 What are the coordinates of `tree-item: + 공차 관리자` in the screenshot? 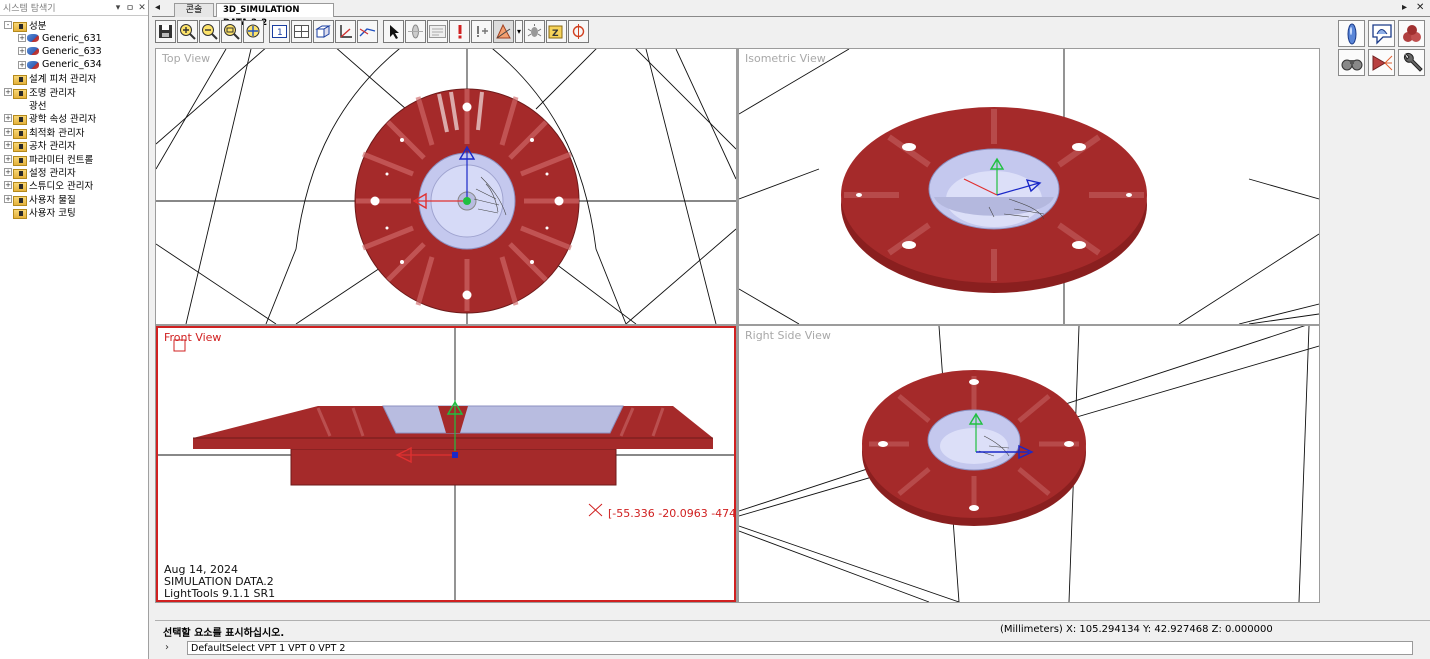 It's located at (74, 145).